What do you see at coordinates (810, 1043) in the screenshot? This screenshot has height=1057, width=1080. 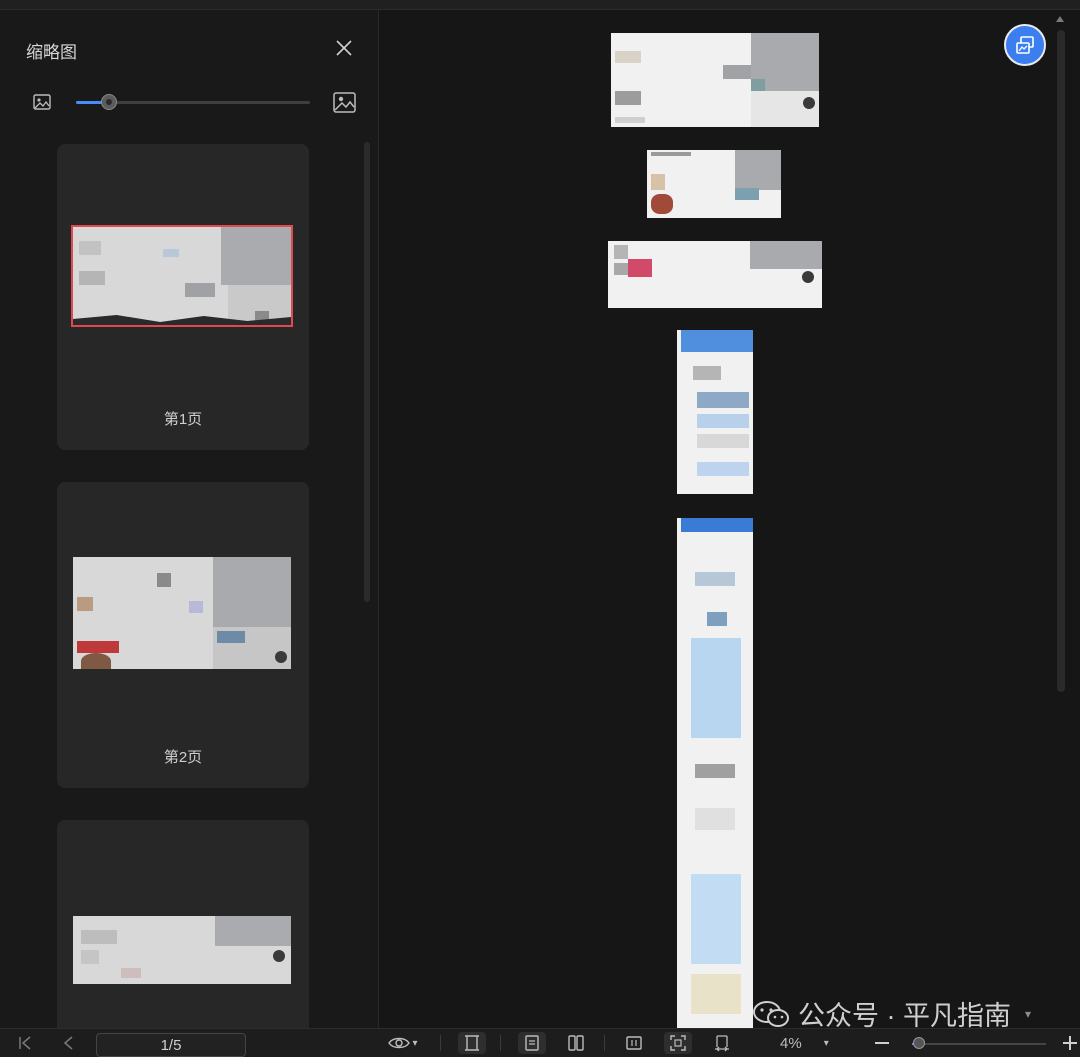 I see `zoom-value-dropdown: 4% ▾` at bounding box center [810, 1043].